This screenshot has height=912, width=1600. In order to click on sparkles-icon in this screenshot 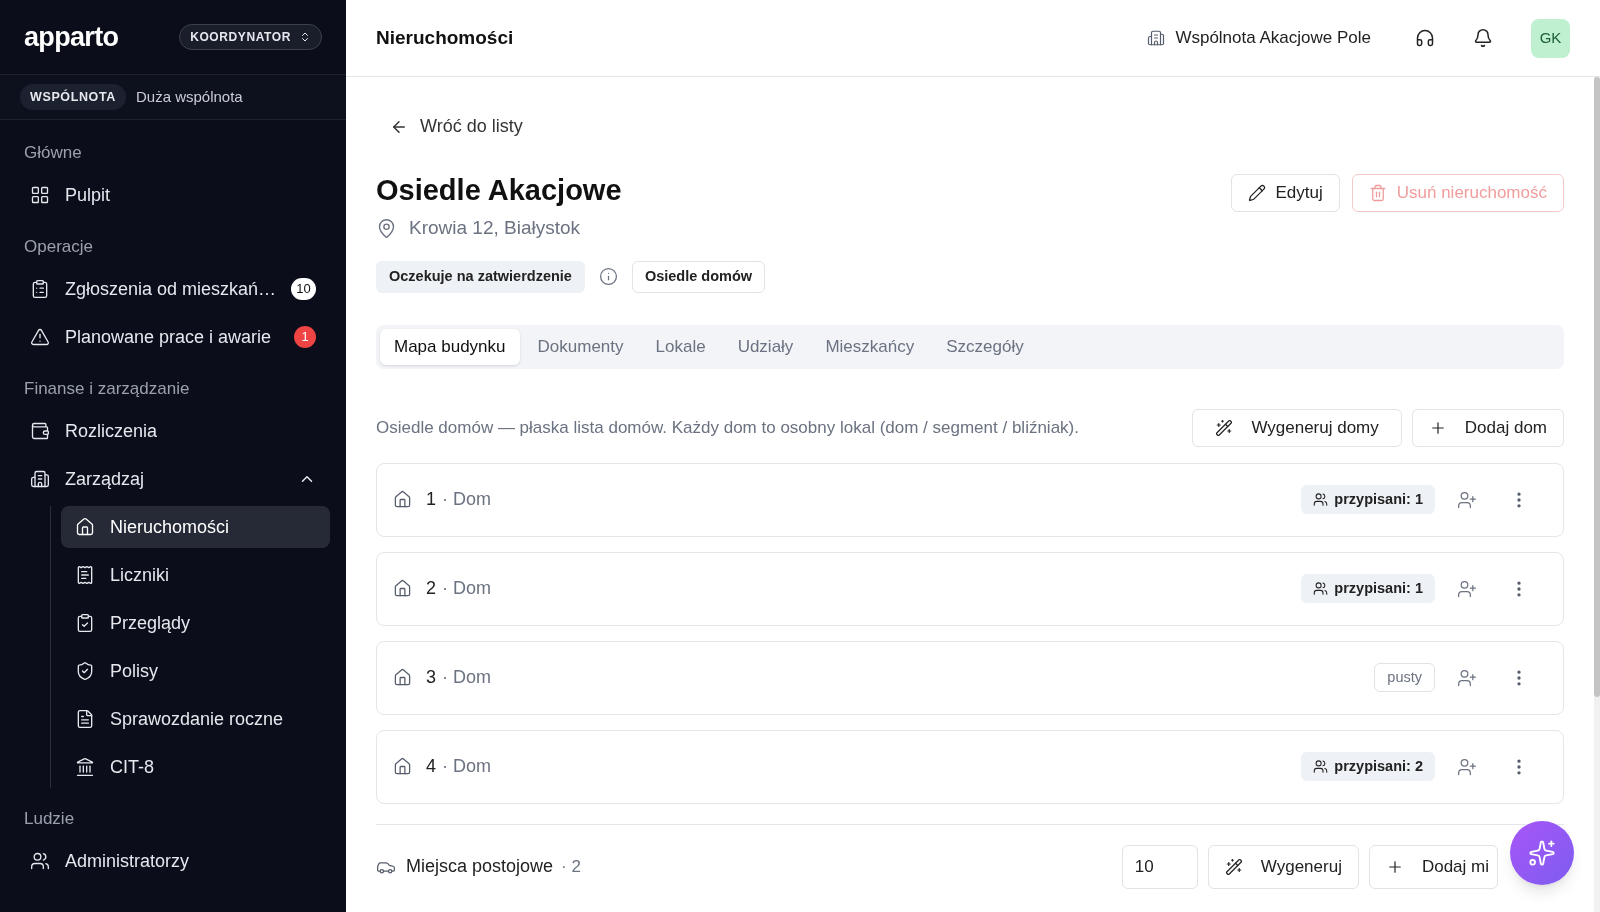, I will do `click(1542, 853)`.